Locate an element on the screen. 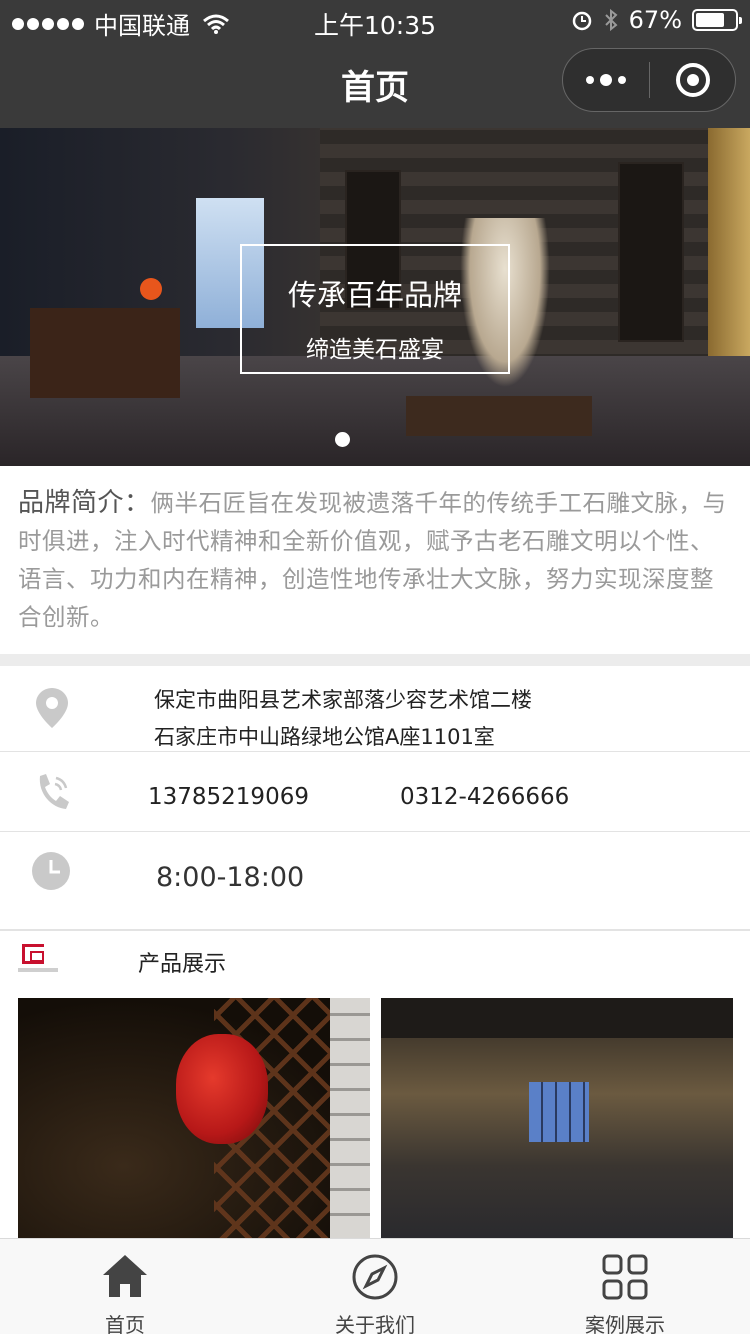 The image size is (750, 1334). banner-niche is located at coordinates (651, 252).